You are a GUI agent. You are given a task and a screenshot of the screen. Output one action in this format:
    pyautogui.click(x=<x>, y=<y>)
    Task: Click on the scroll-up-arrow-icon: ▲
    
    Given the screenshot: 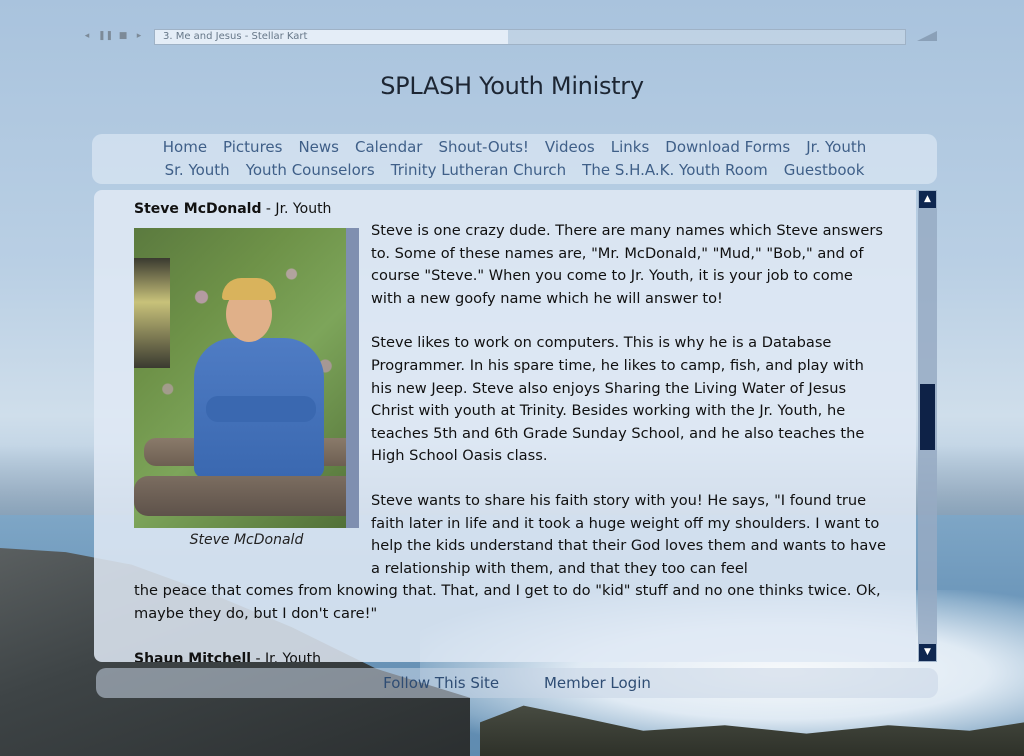 What is the action you would take?
    pyautogui.click(x=927, y=199)
    